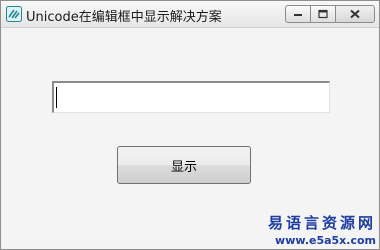  I want to click on text-editbox, so click(191, 97).